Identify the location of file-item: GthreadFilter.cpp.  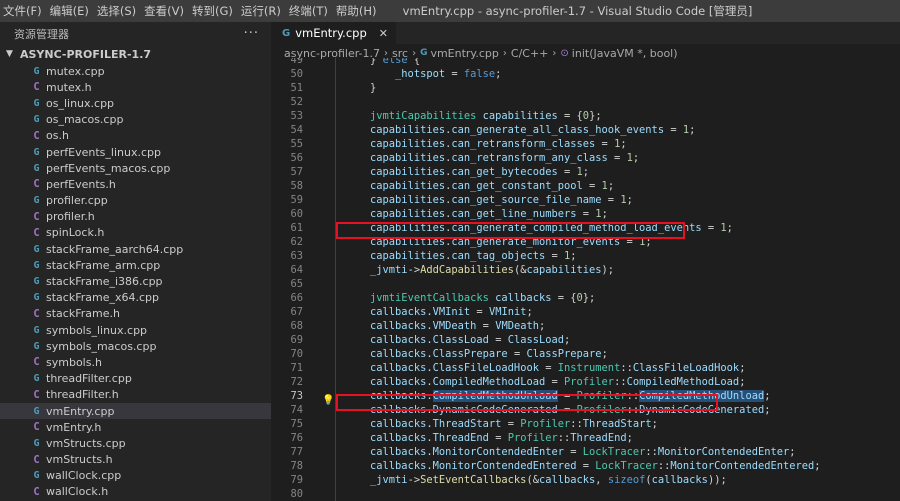
(135, 379).